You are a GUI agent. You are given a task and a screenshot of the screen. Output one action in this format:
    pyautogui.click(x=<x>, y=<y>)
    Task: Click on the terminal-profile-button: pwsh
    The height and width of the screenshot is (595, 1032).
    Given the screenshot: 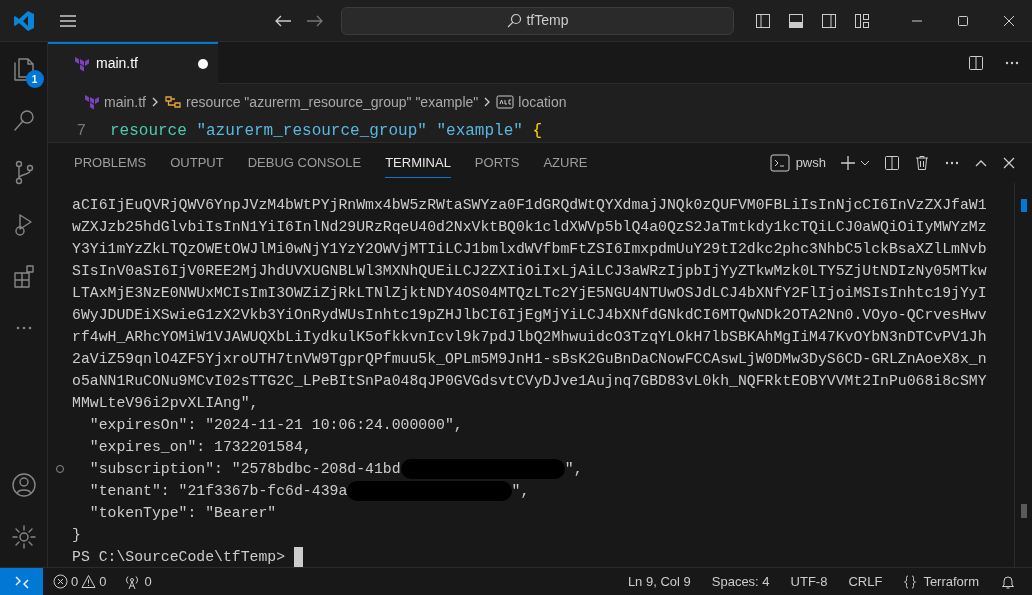 What is the action you would take?
    pyautogui.click(x=797, y=163)
    